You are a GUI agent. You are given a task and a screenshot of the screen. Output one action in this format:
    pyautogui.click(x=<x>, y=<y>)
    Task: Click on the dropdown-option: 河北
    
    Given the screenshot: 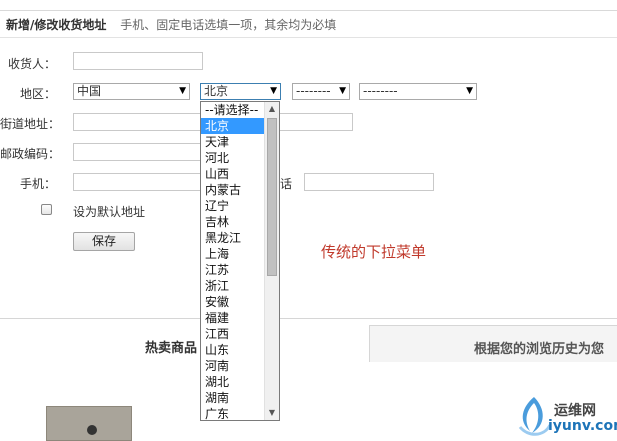 What is the action you would take?
    pyautogui.click(x=232, y=158)
    